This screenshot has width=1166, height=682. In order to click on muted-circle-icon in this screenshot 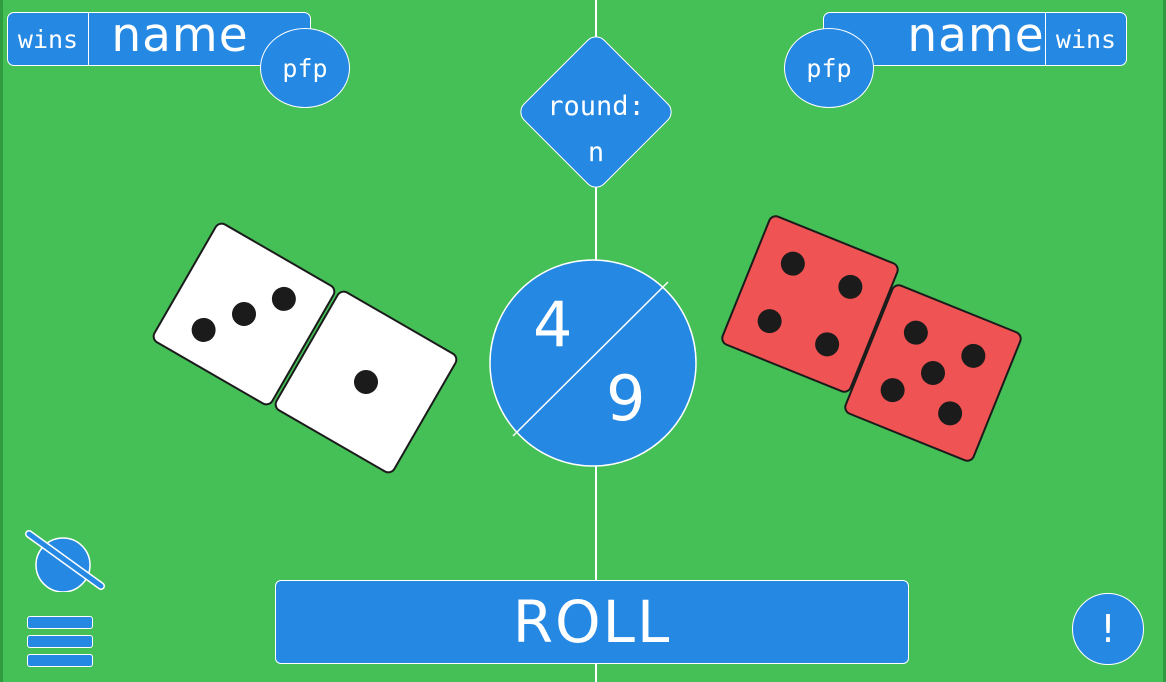, I will do `click(63, 561)`.